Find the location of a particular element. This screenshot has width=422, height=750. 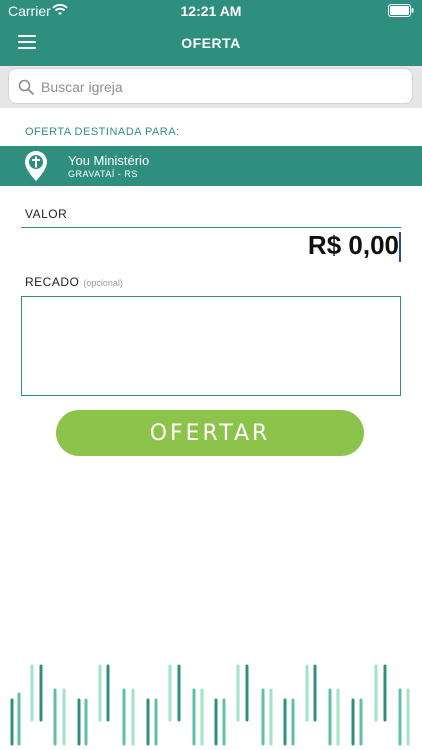

battery-icon is located at coordinates (401, 10).